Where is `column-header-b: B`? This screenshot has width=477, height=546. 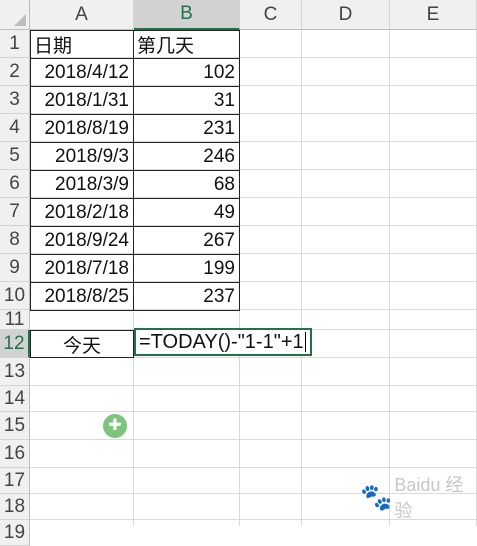 column-header-b: B is located at coordinates (187, 15).